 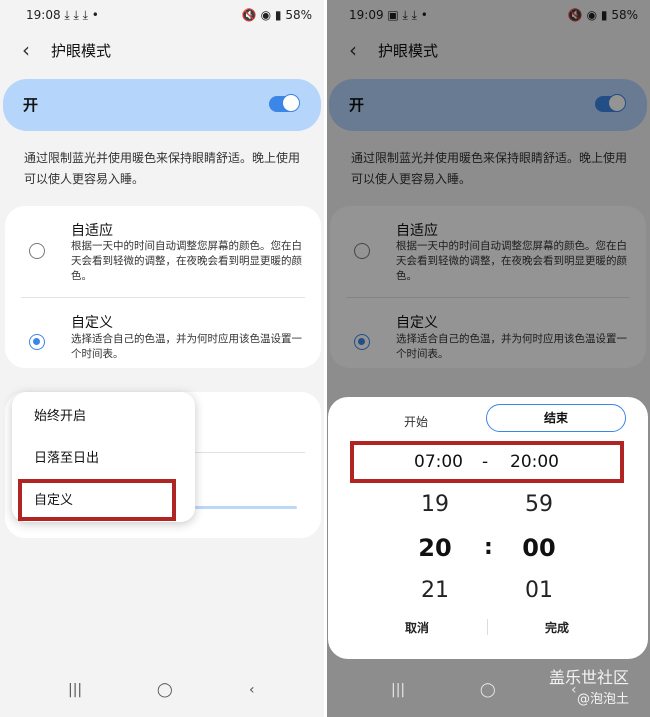 What do you see at coordinates (66, 456) in the screenshot?
I see `menu-item-sunset-to-sunrise: 日落至日出` at bounding box center [66, 456].